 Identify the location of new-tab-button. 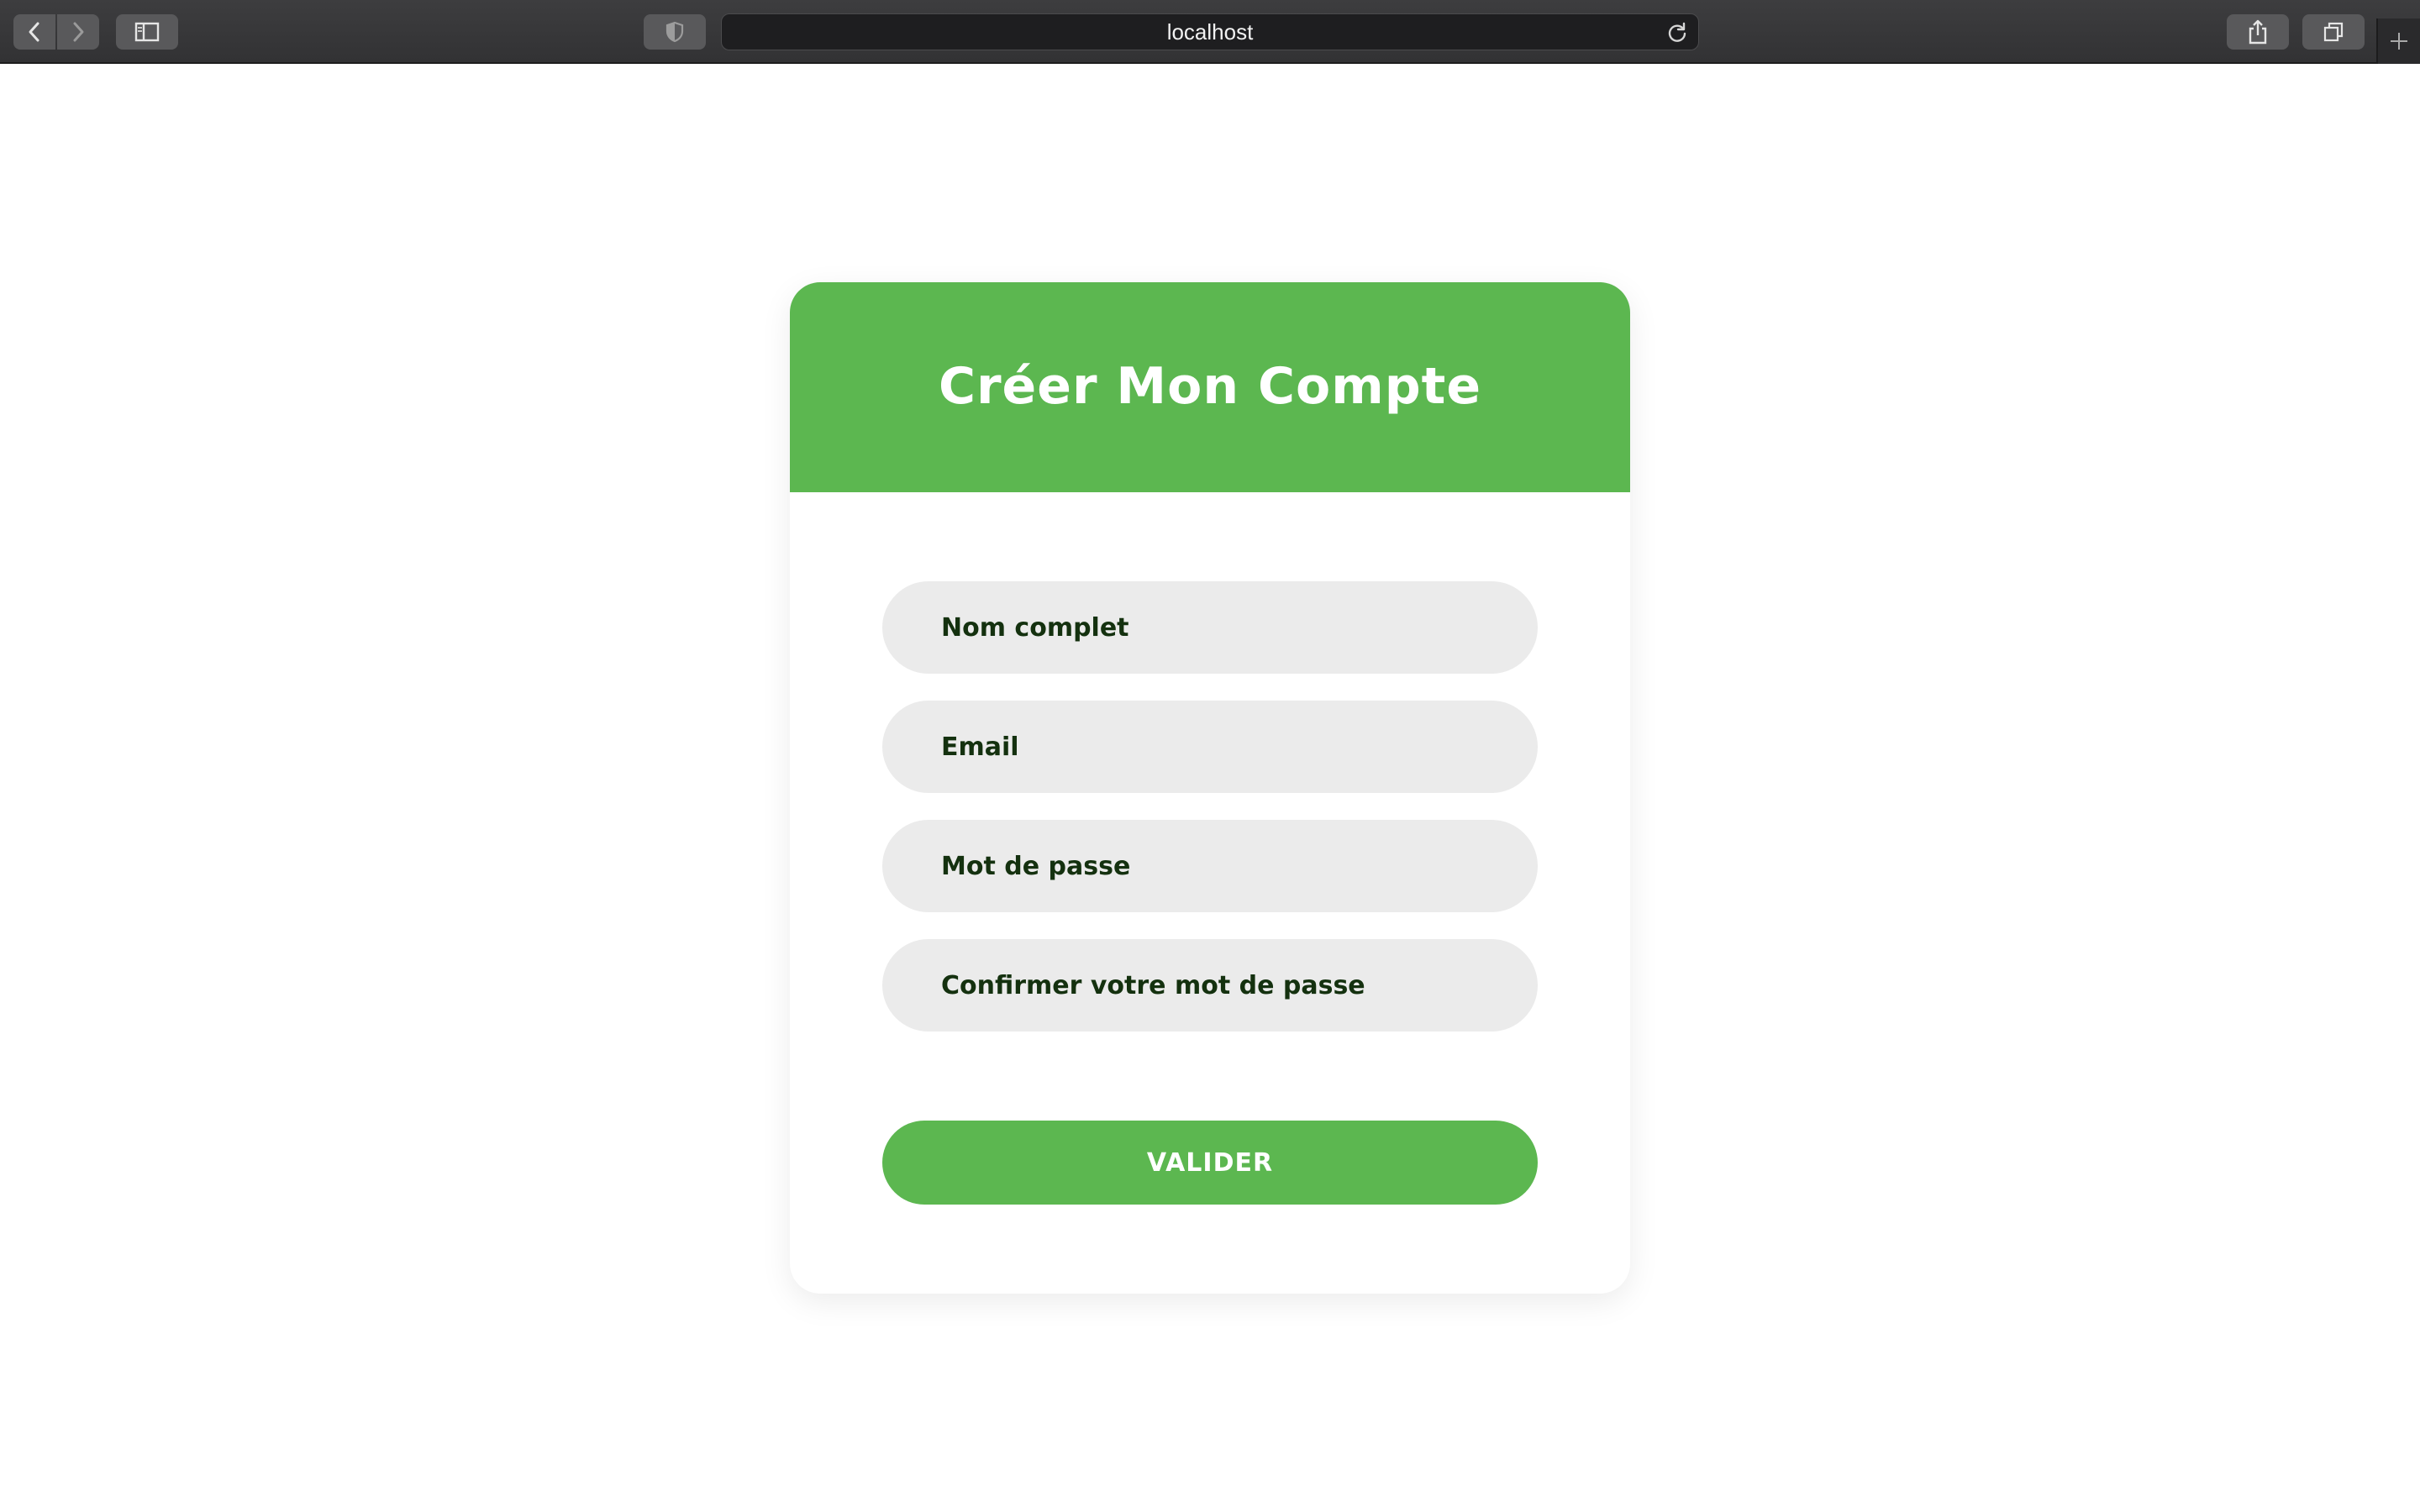
(2398, 41).